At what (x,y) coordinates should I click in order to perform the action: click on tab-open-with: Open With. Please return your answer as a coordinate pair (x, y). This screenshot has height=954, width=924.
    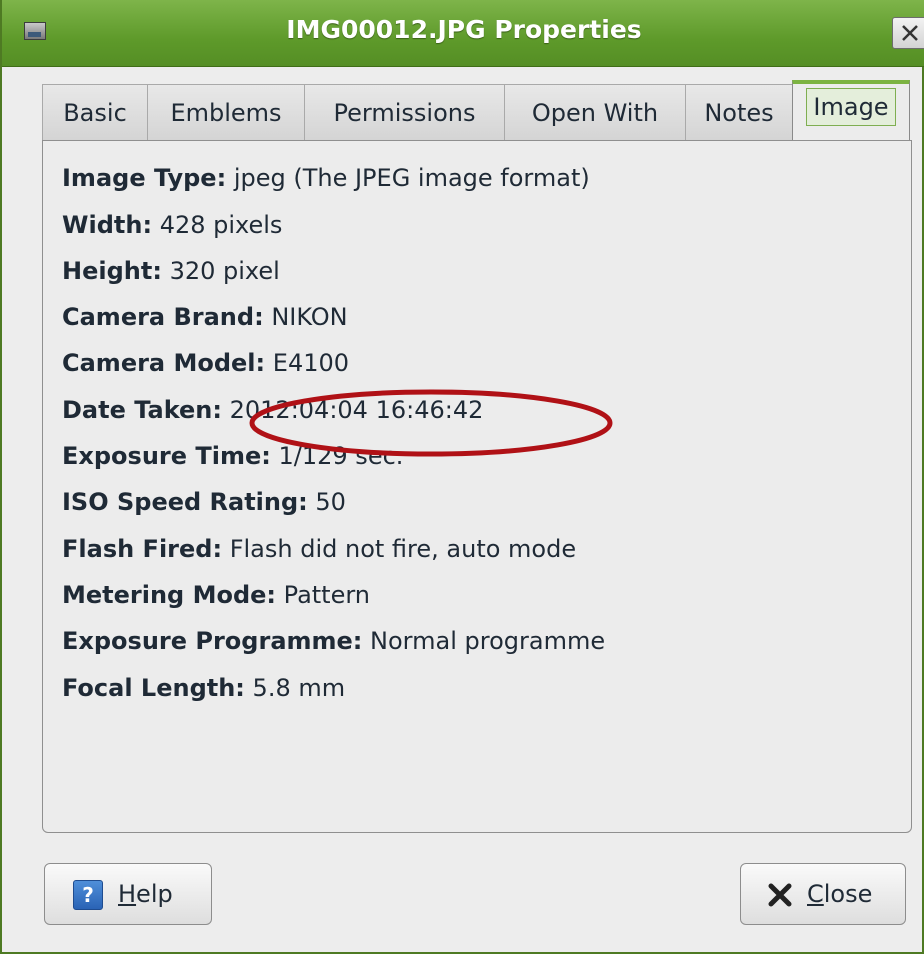
    Looking at the image, I should click on (595, 112).